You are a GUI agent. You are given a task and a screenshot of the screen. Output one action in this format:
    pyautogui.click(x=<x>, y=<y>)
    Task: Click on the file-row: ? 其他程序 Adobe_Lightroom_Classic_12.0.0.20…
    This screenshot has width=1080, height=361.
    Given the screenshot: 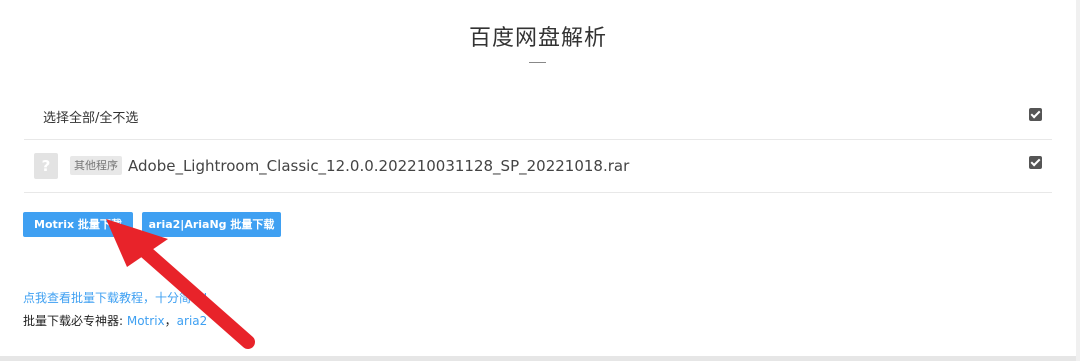 What is the action you would take?
    pyautogui.click(x=538, y=166)
    